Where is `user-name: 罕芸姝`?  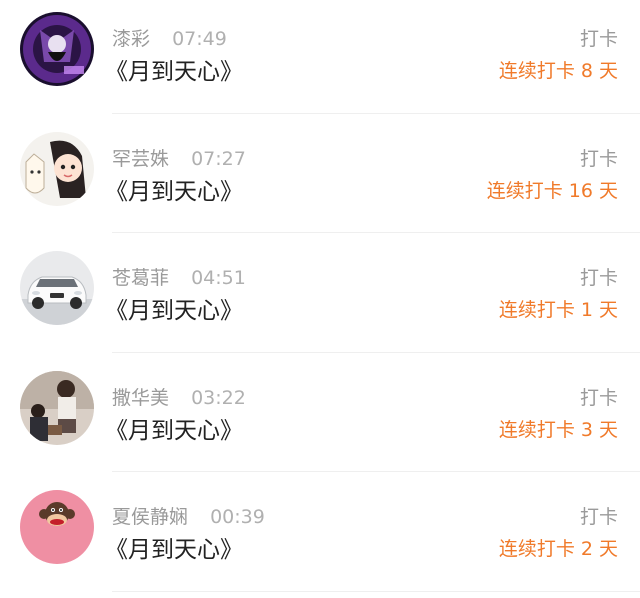 user-name: 罕芸姝 is located at coordinates (141, 158).